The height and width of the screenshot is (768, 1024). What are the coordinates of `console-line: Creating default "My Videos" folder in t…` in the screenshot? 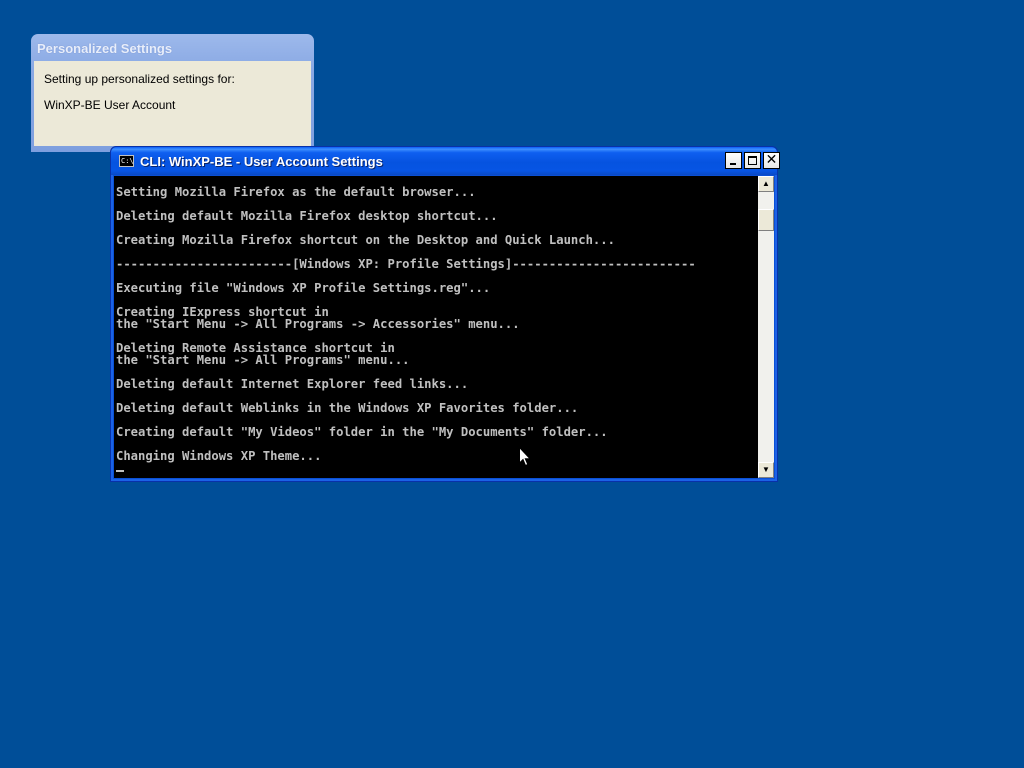 It's located at (362, 432).